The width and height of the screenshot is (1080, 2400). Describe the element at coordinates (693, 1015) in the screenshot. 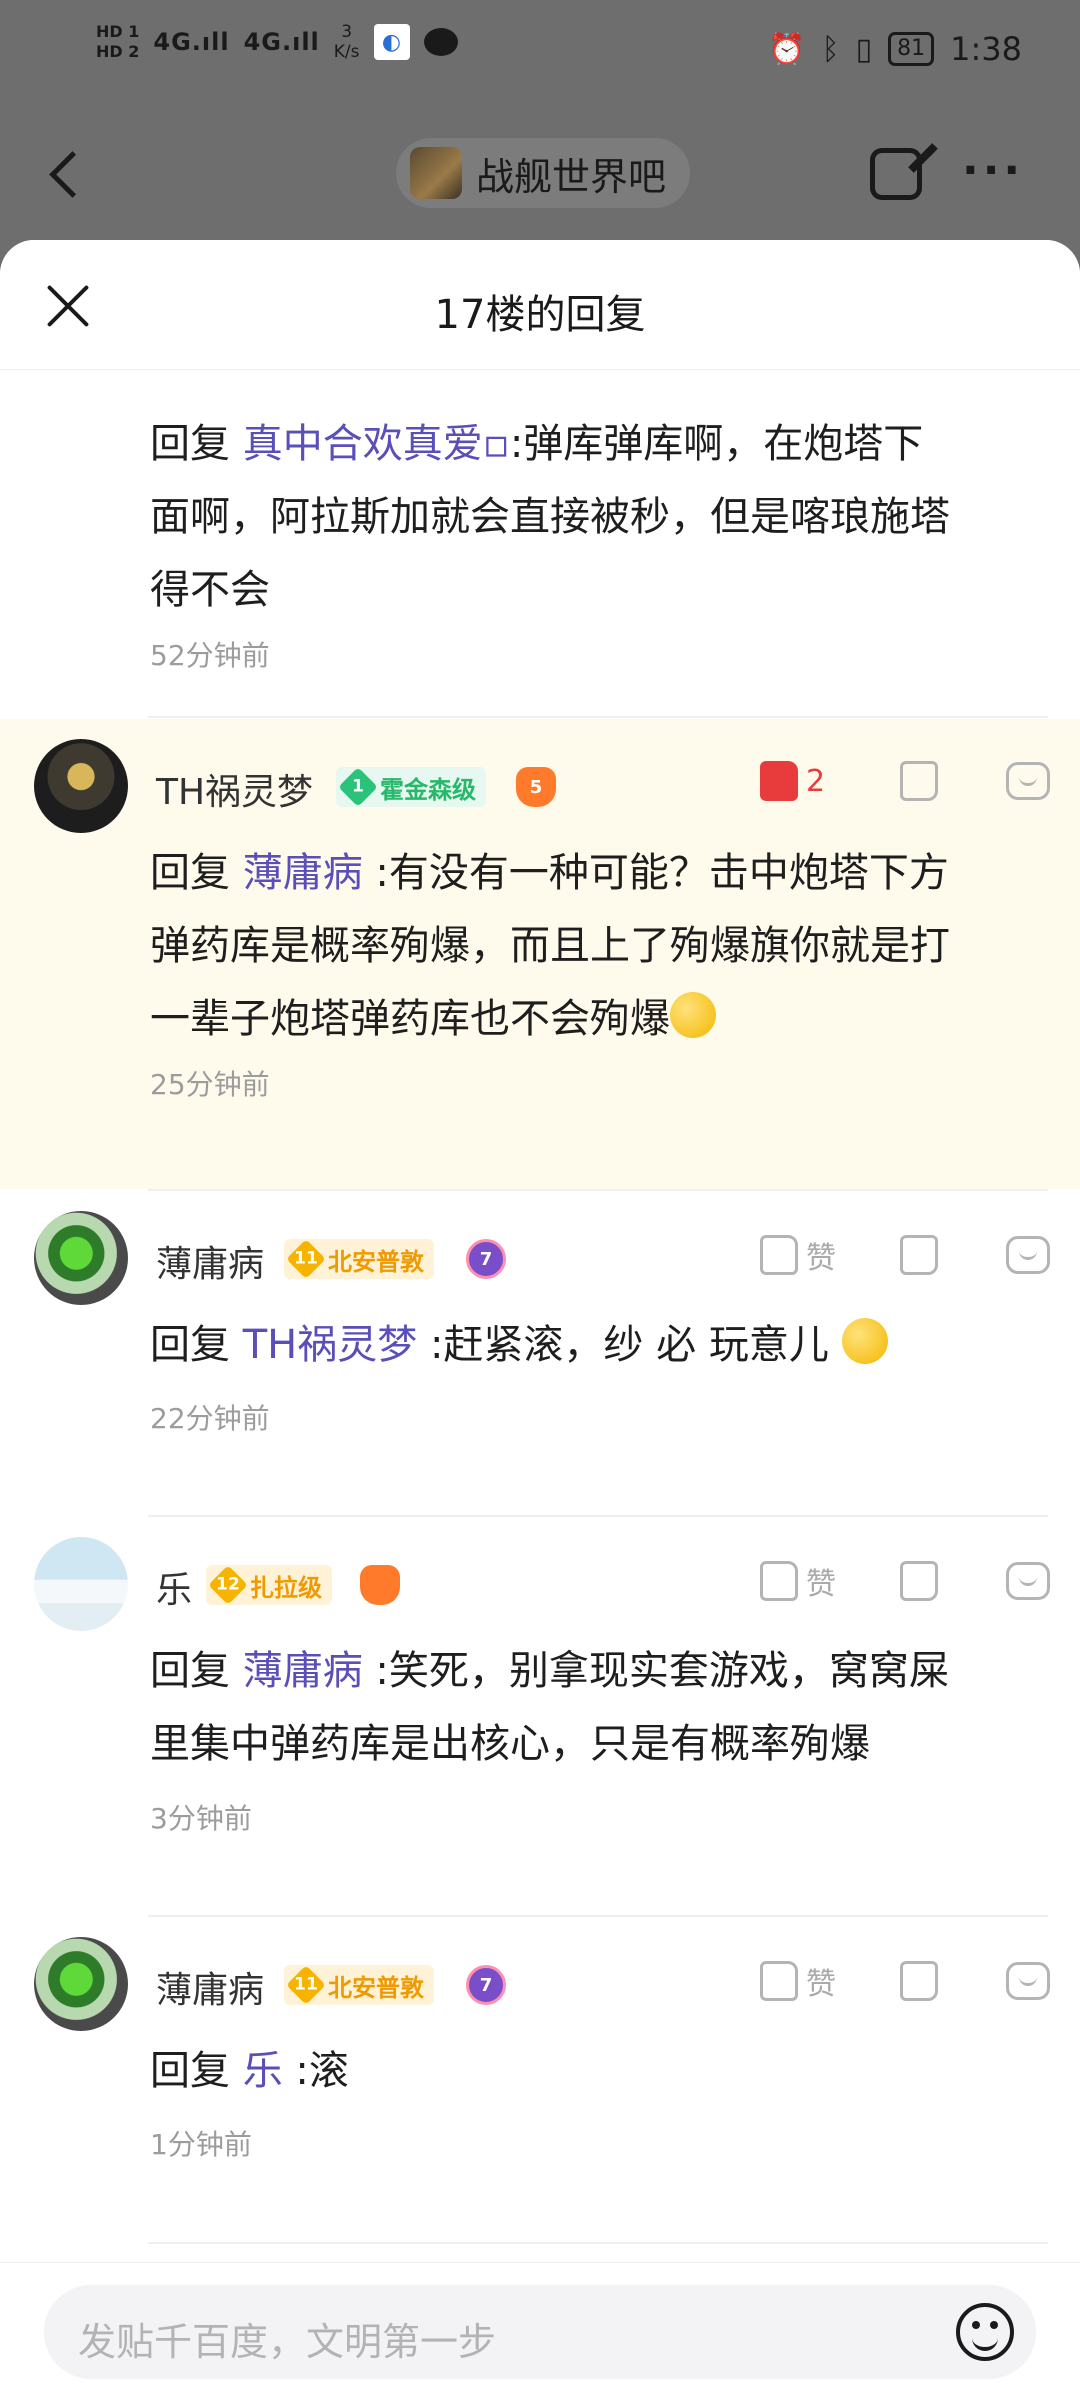

I see `sweat-smile-emoji-icon` at that location.